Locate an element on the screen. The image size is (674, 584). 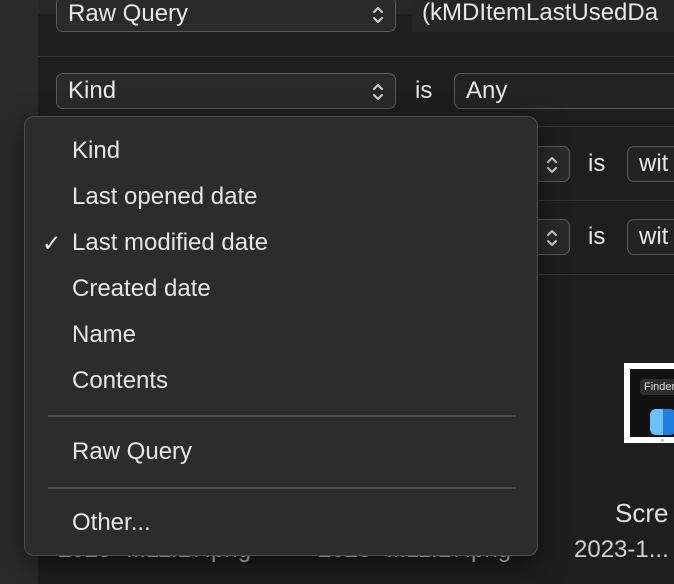
menu-item-contents: Contents is located at coordinates (281, 381).